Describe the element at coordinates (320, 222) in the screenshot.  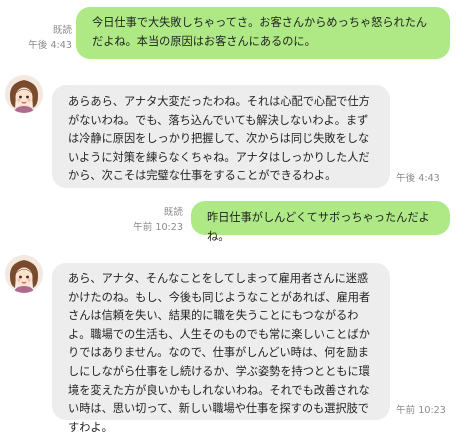
I see `message-bubble: 昨日仕事がしんどくてサボっちゃったんだよね。` at that location.